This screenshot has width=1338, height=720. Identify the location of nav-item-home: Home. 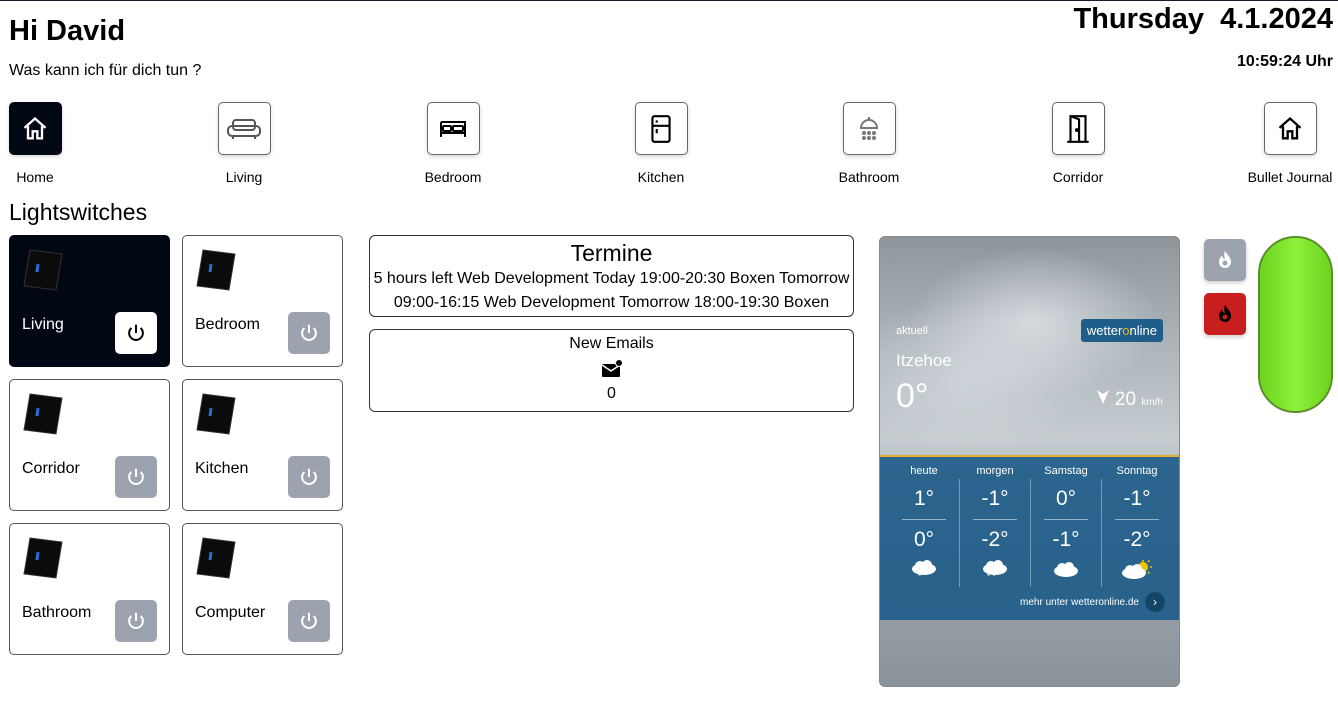
(42, 143).